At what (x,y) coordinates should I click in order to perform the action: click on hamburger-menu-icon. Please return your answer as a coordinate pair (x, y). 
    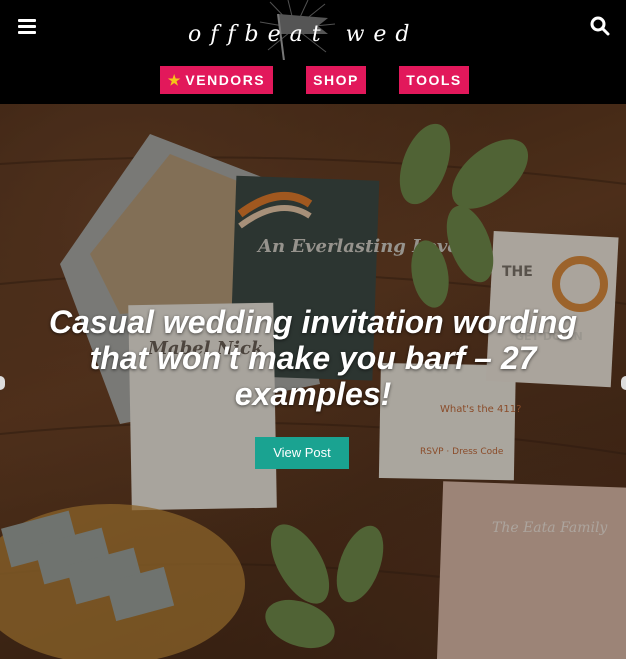
    Looking at the image, I should click on (27, 27).